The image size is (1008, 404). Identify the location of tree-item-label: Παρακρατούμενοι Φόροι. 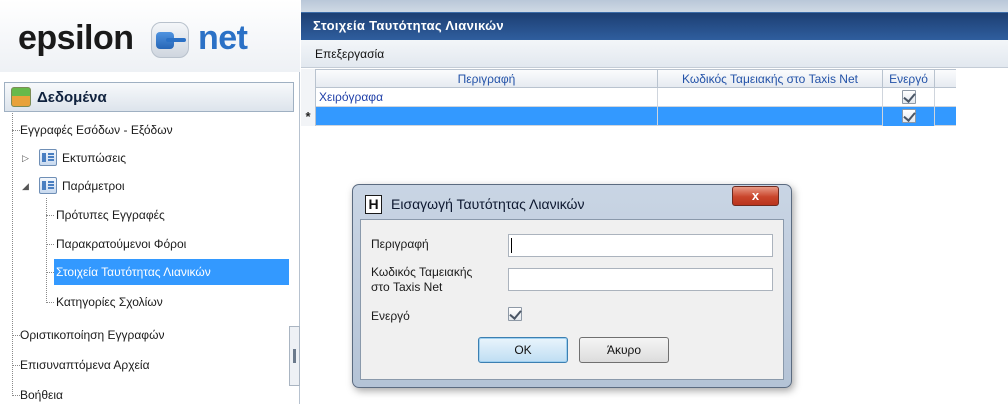
(121, 244).